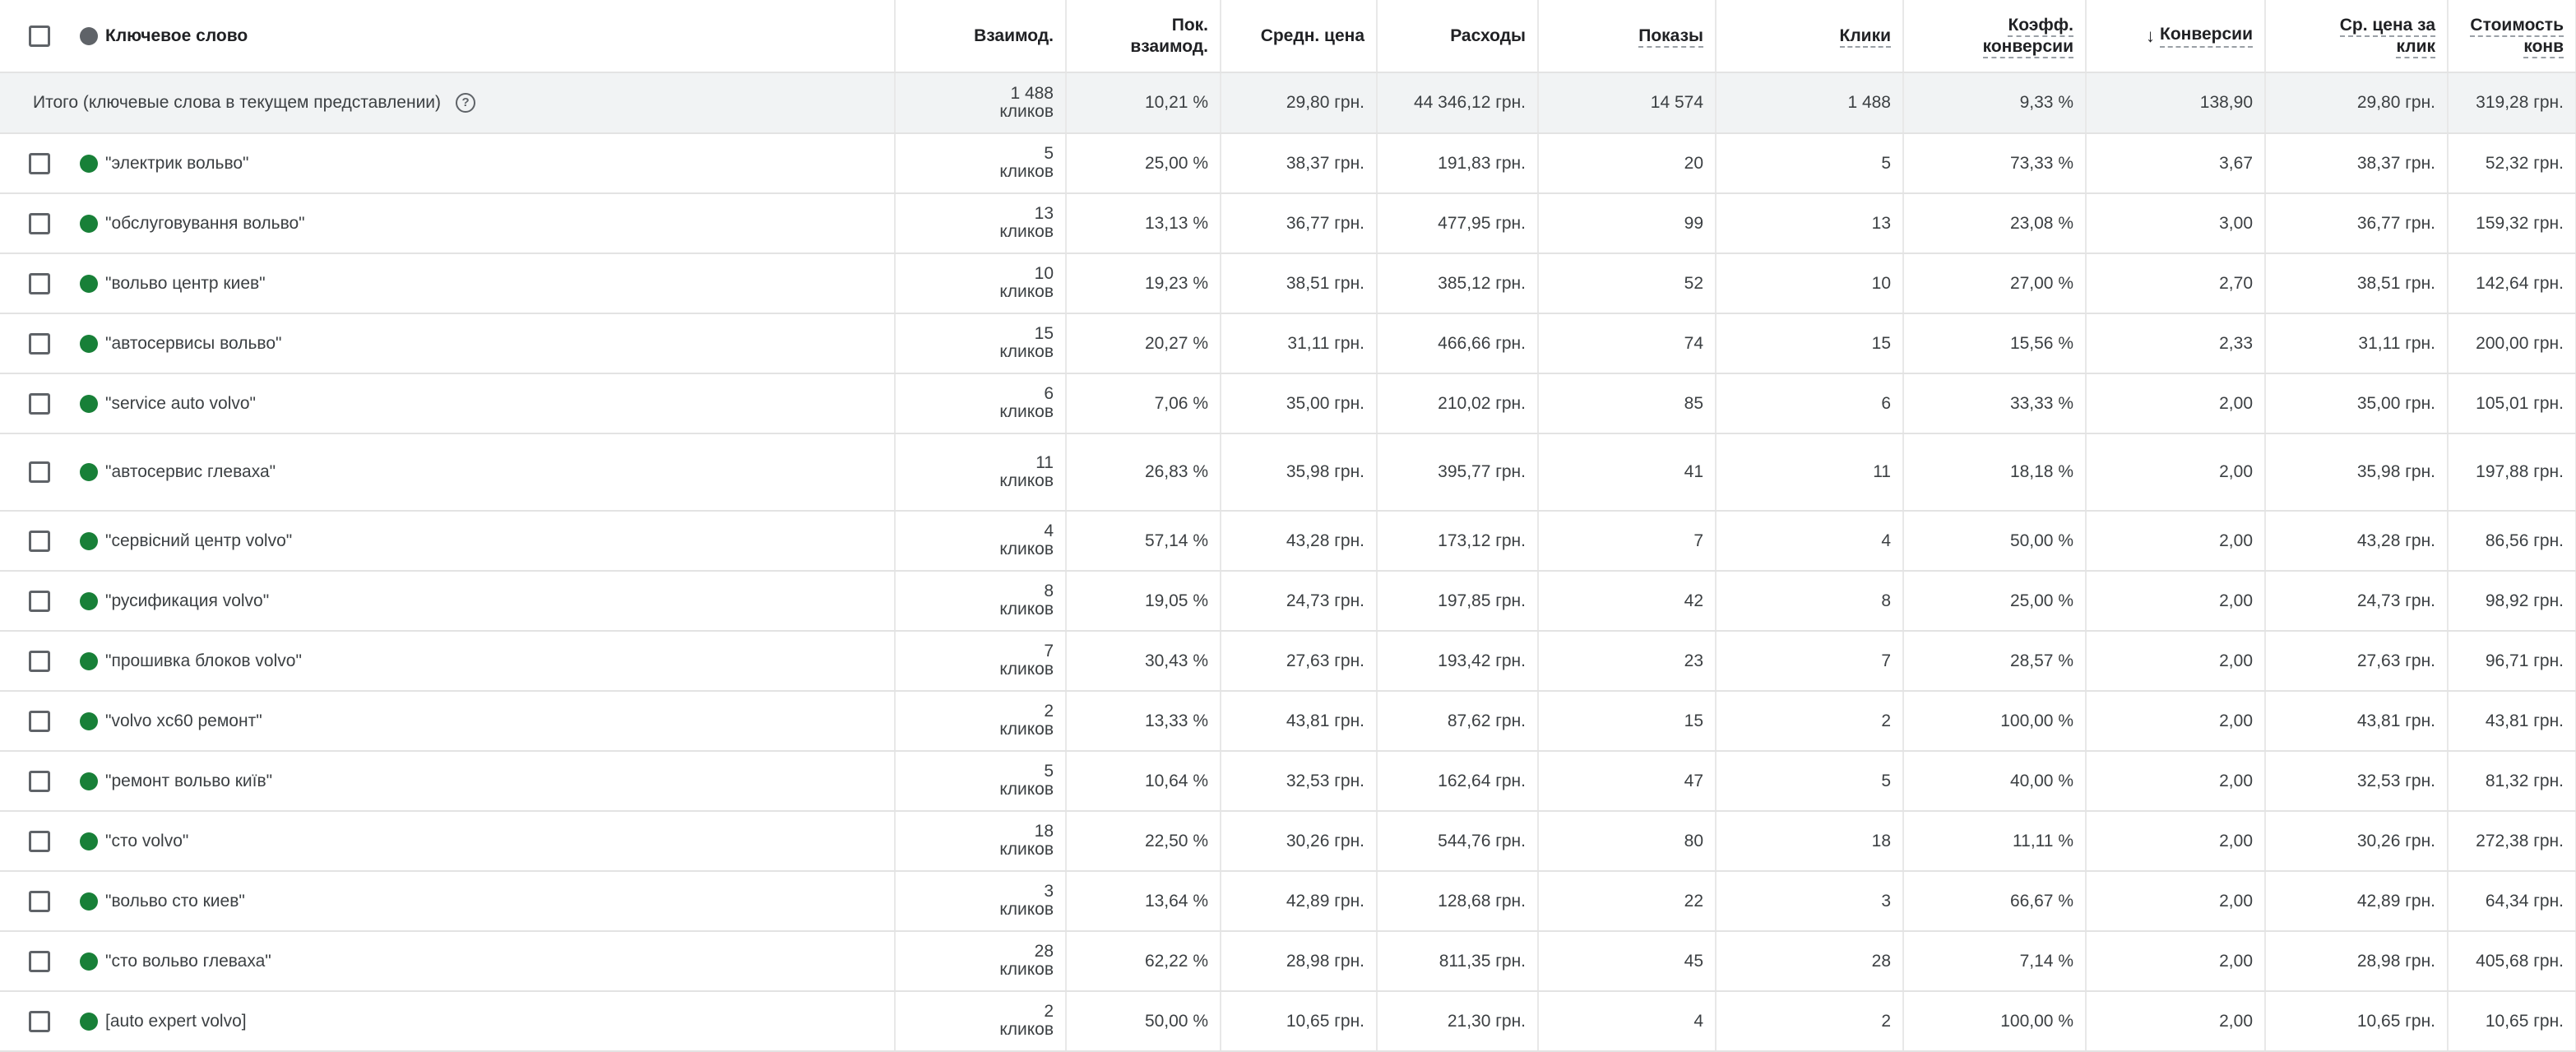 This screenshot has height=1052, width=2576. Describe the element at coordinates (498, 472) in the screenshot. I see `keyword-cell: "автосервис глеваха"` at that location.